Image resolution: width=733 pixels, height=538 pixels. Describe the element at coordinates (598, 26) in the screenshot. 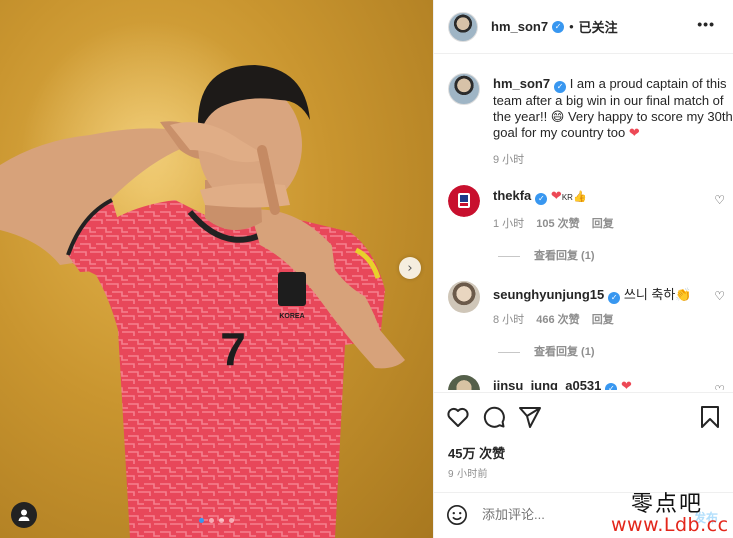

I see `following-button: 已关注` at that location.